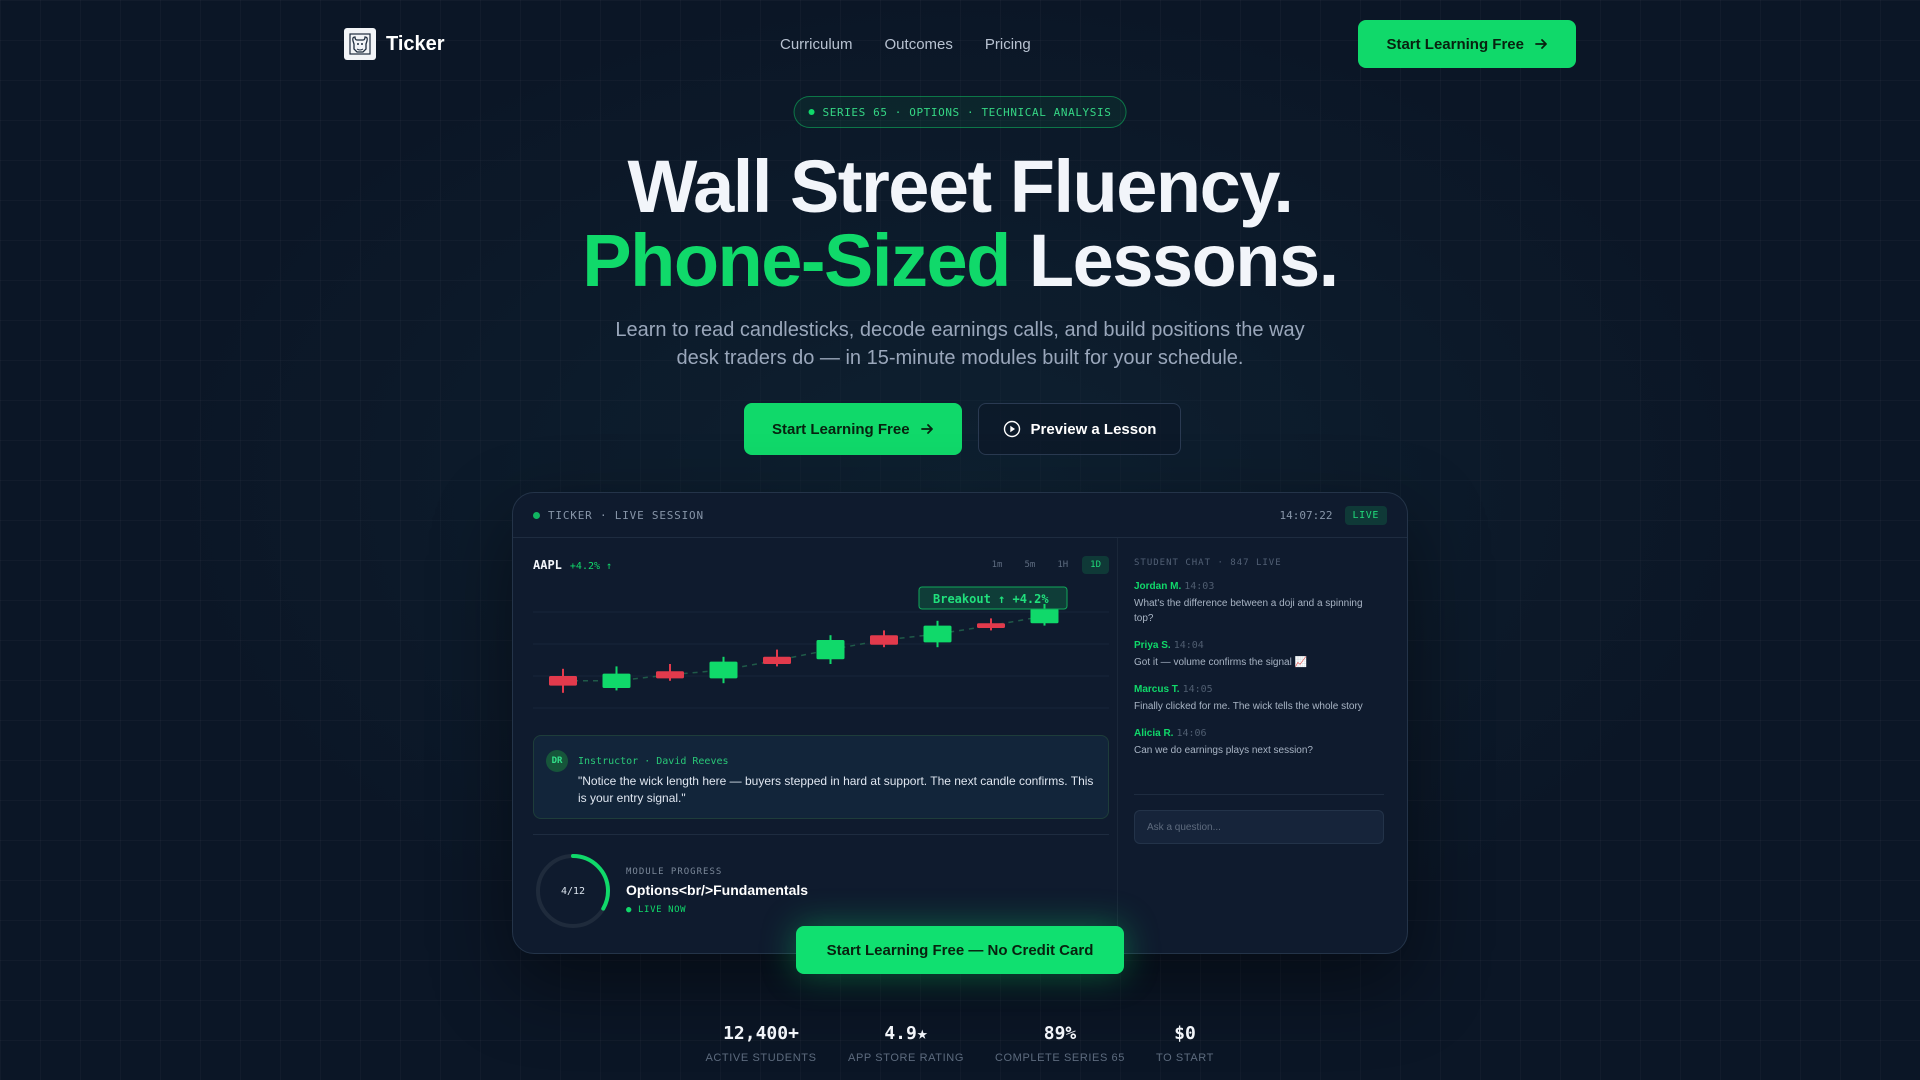  I want to click on chat-user: Priya S., so click(1152, 645).